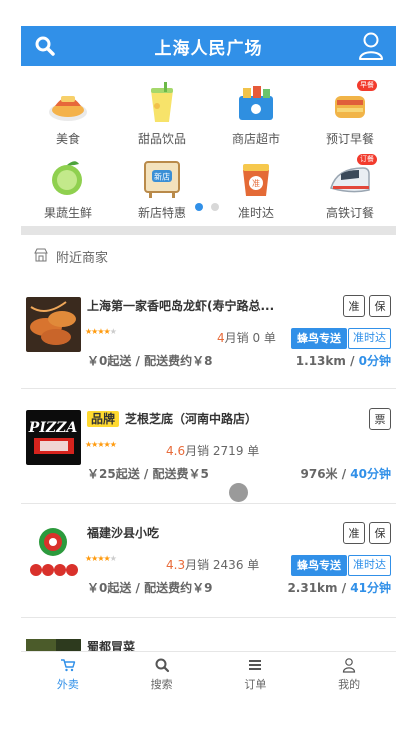 The height and width of the screenshot is (751, 420). What do you see at coordinates (103, 418) in the screenshot?
I see `brand-badge: 品牌` at bounding box center [103, 418].